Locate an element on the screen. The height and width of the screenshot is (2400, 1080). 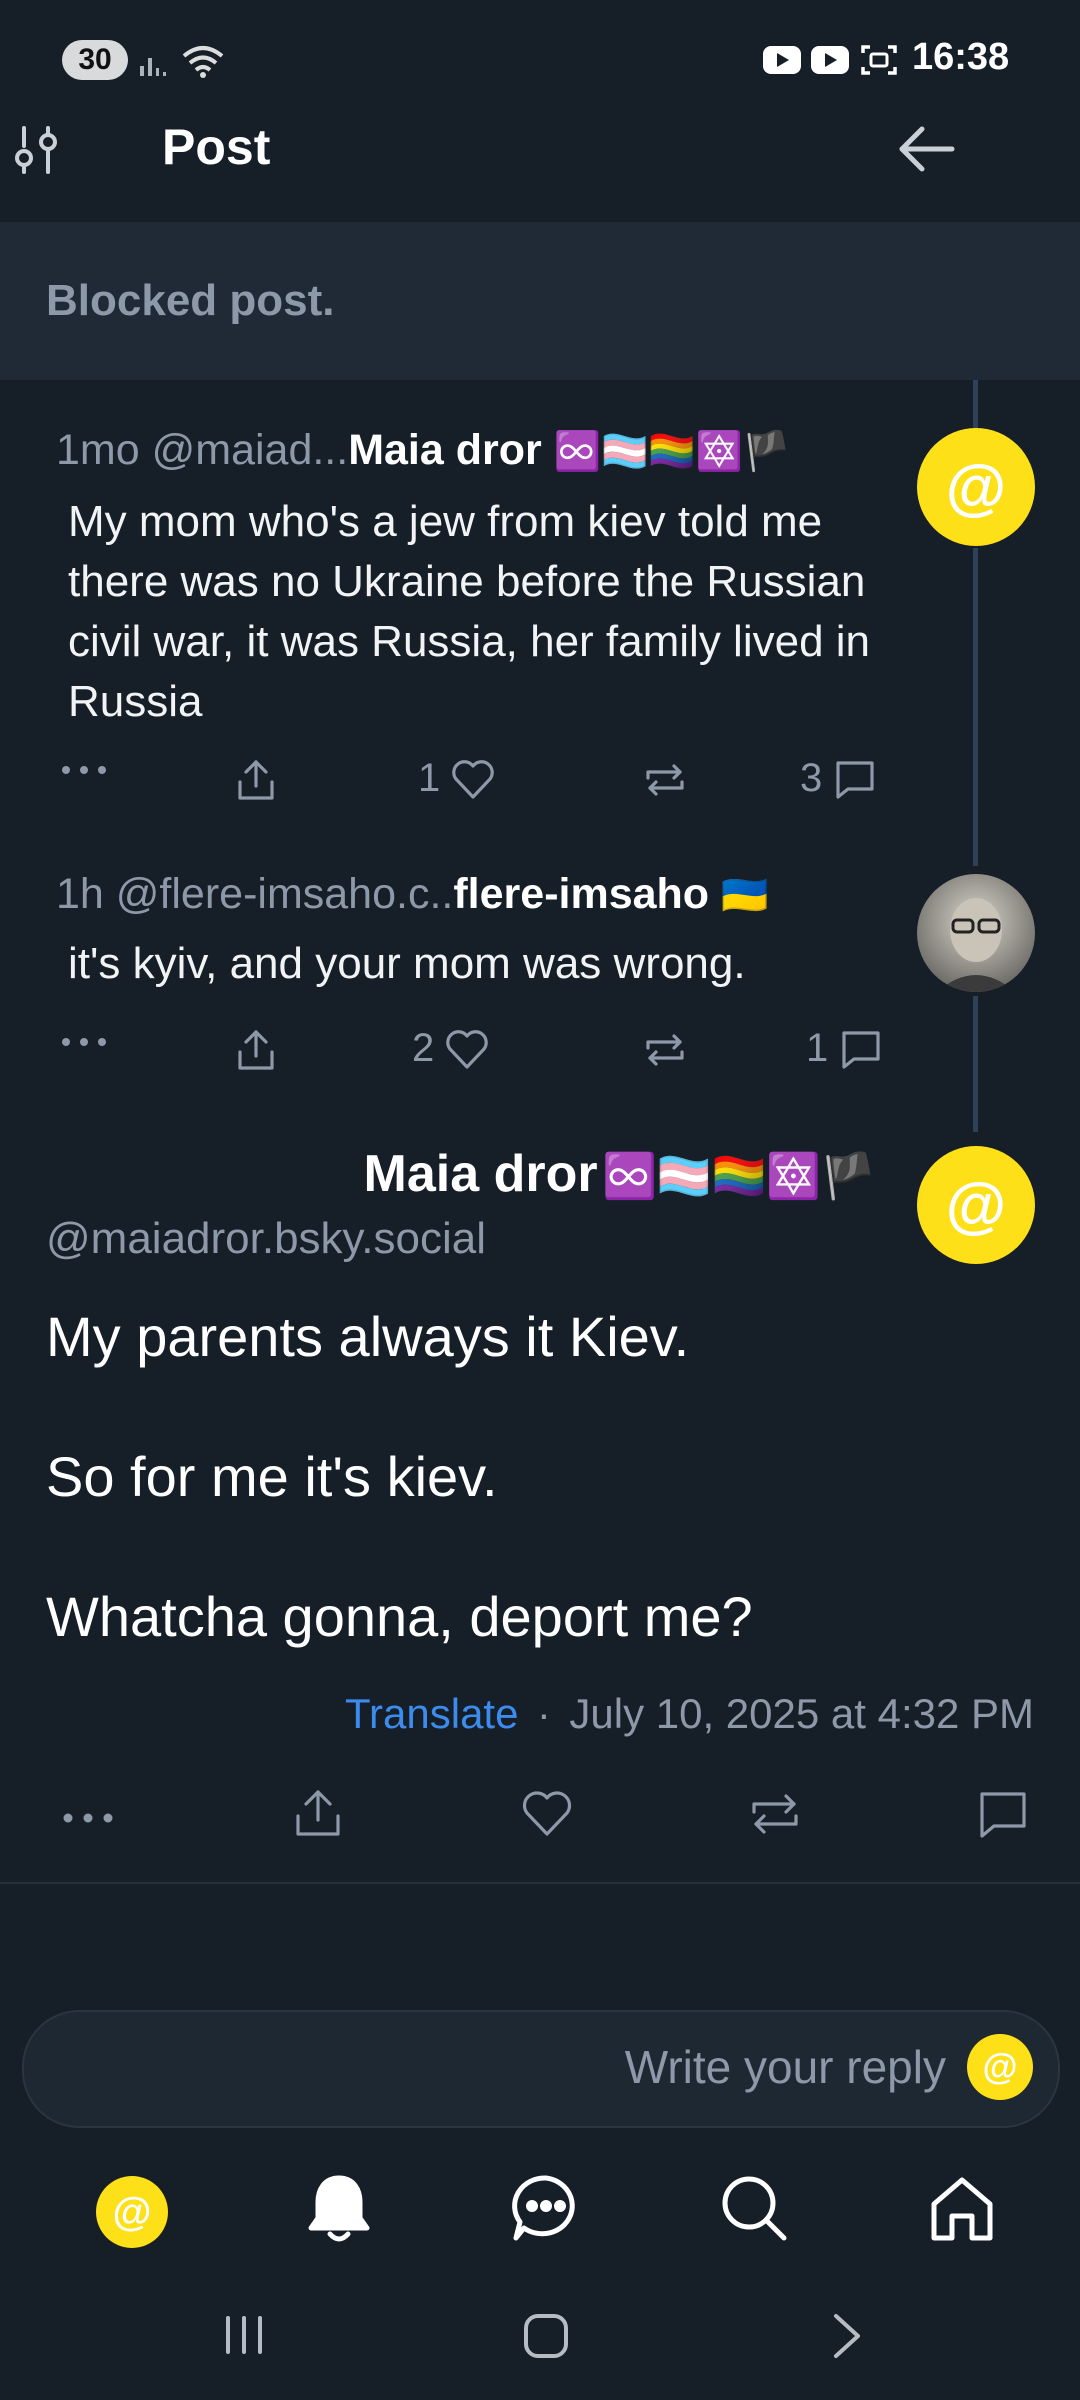
filter-button is located at coordinates (37, 152).